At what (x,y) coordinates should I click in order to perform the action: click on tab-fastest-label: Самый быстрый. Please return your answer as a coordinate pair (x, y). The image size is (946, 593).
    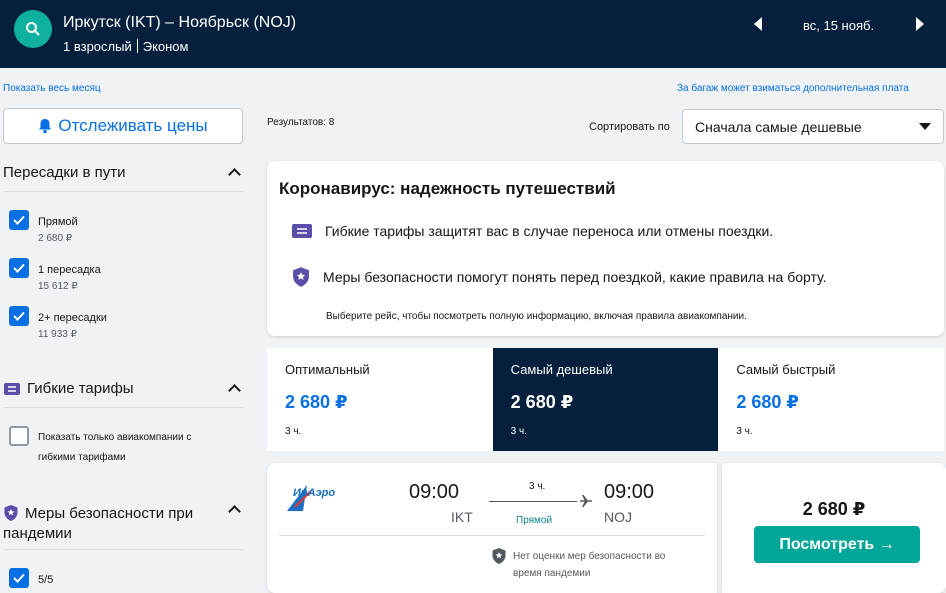
    Looking at the image, I should click on (786, 369).